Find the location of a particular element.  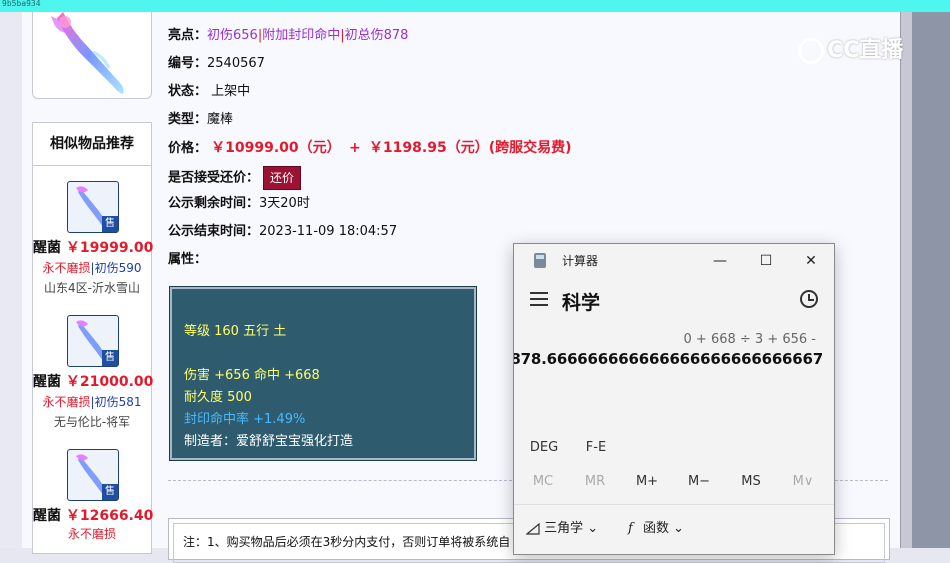

highlights-row: 亮点：初伤656|附加封印命中|初总伤878 is located at coordinates (288, 35).